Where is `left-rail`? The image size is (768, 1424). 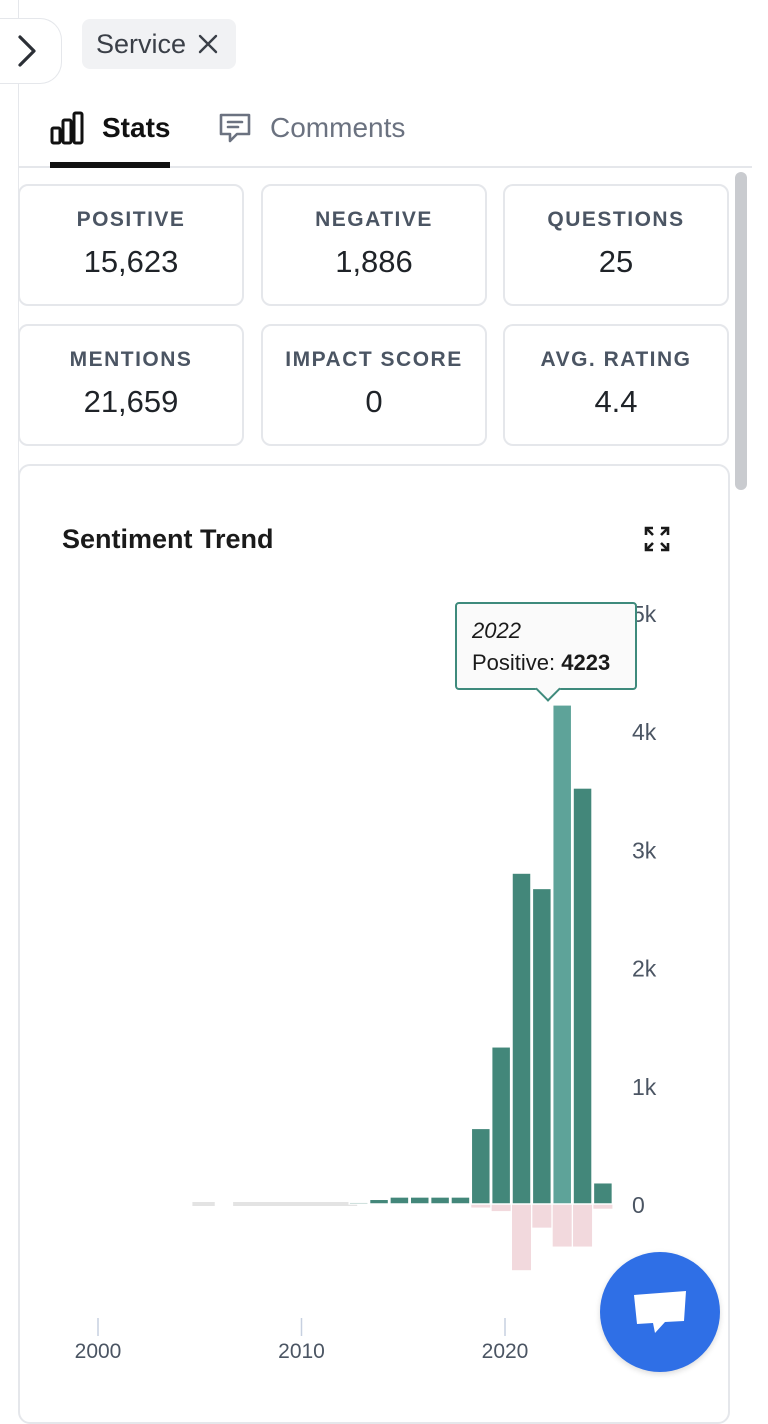 left-rail is located at coordinates (9, 700).